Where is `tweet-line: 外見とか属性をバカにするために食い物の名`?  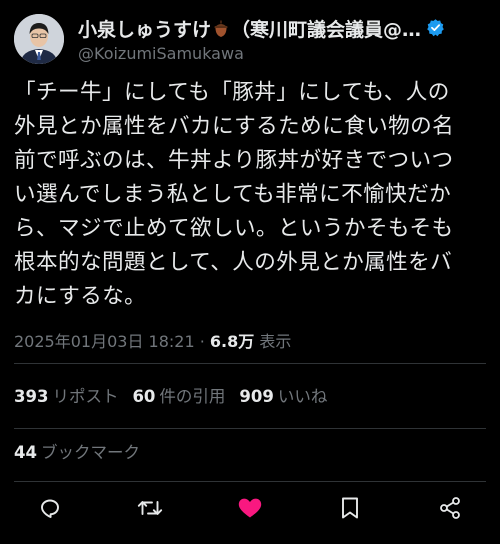 tweet-line: 外見とか属性をバカにするために食い物の名 is located at coordinates (234, 126).